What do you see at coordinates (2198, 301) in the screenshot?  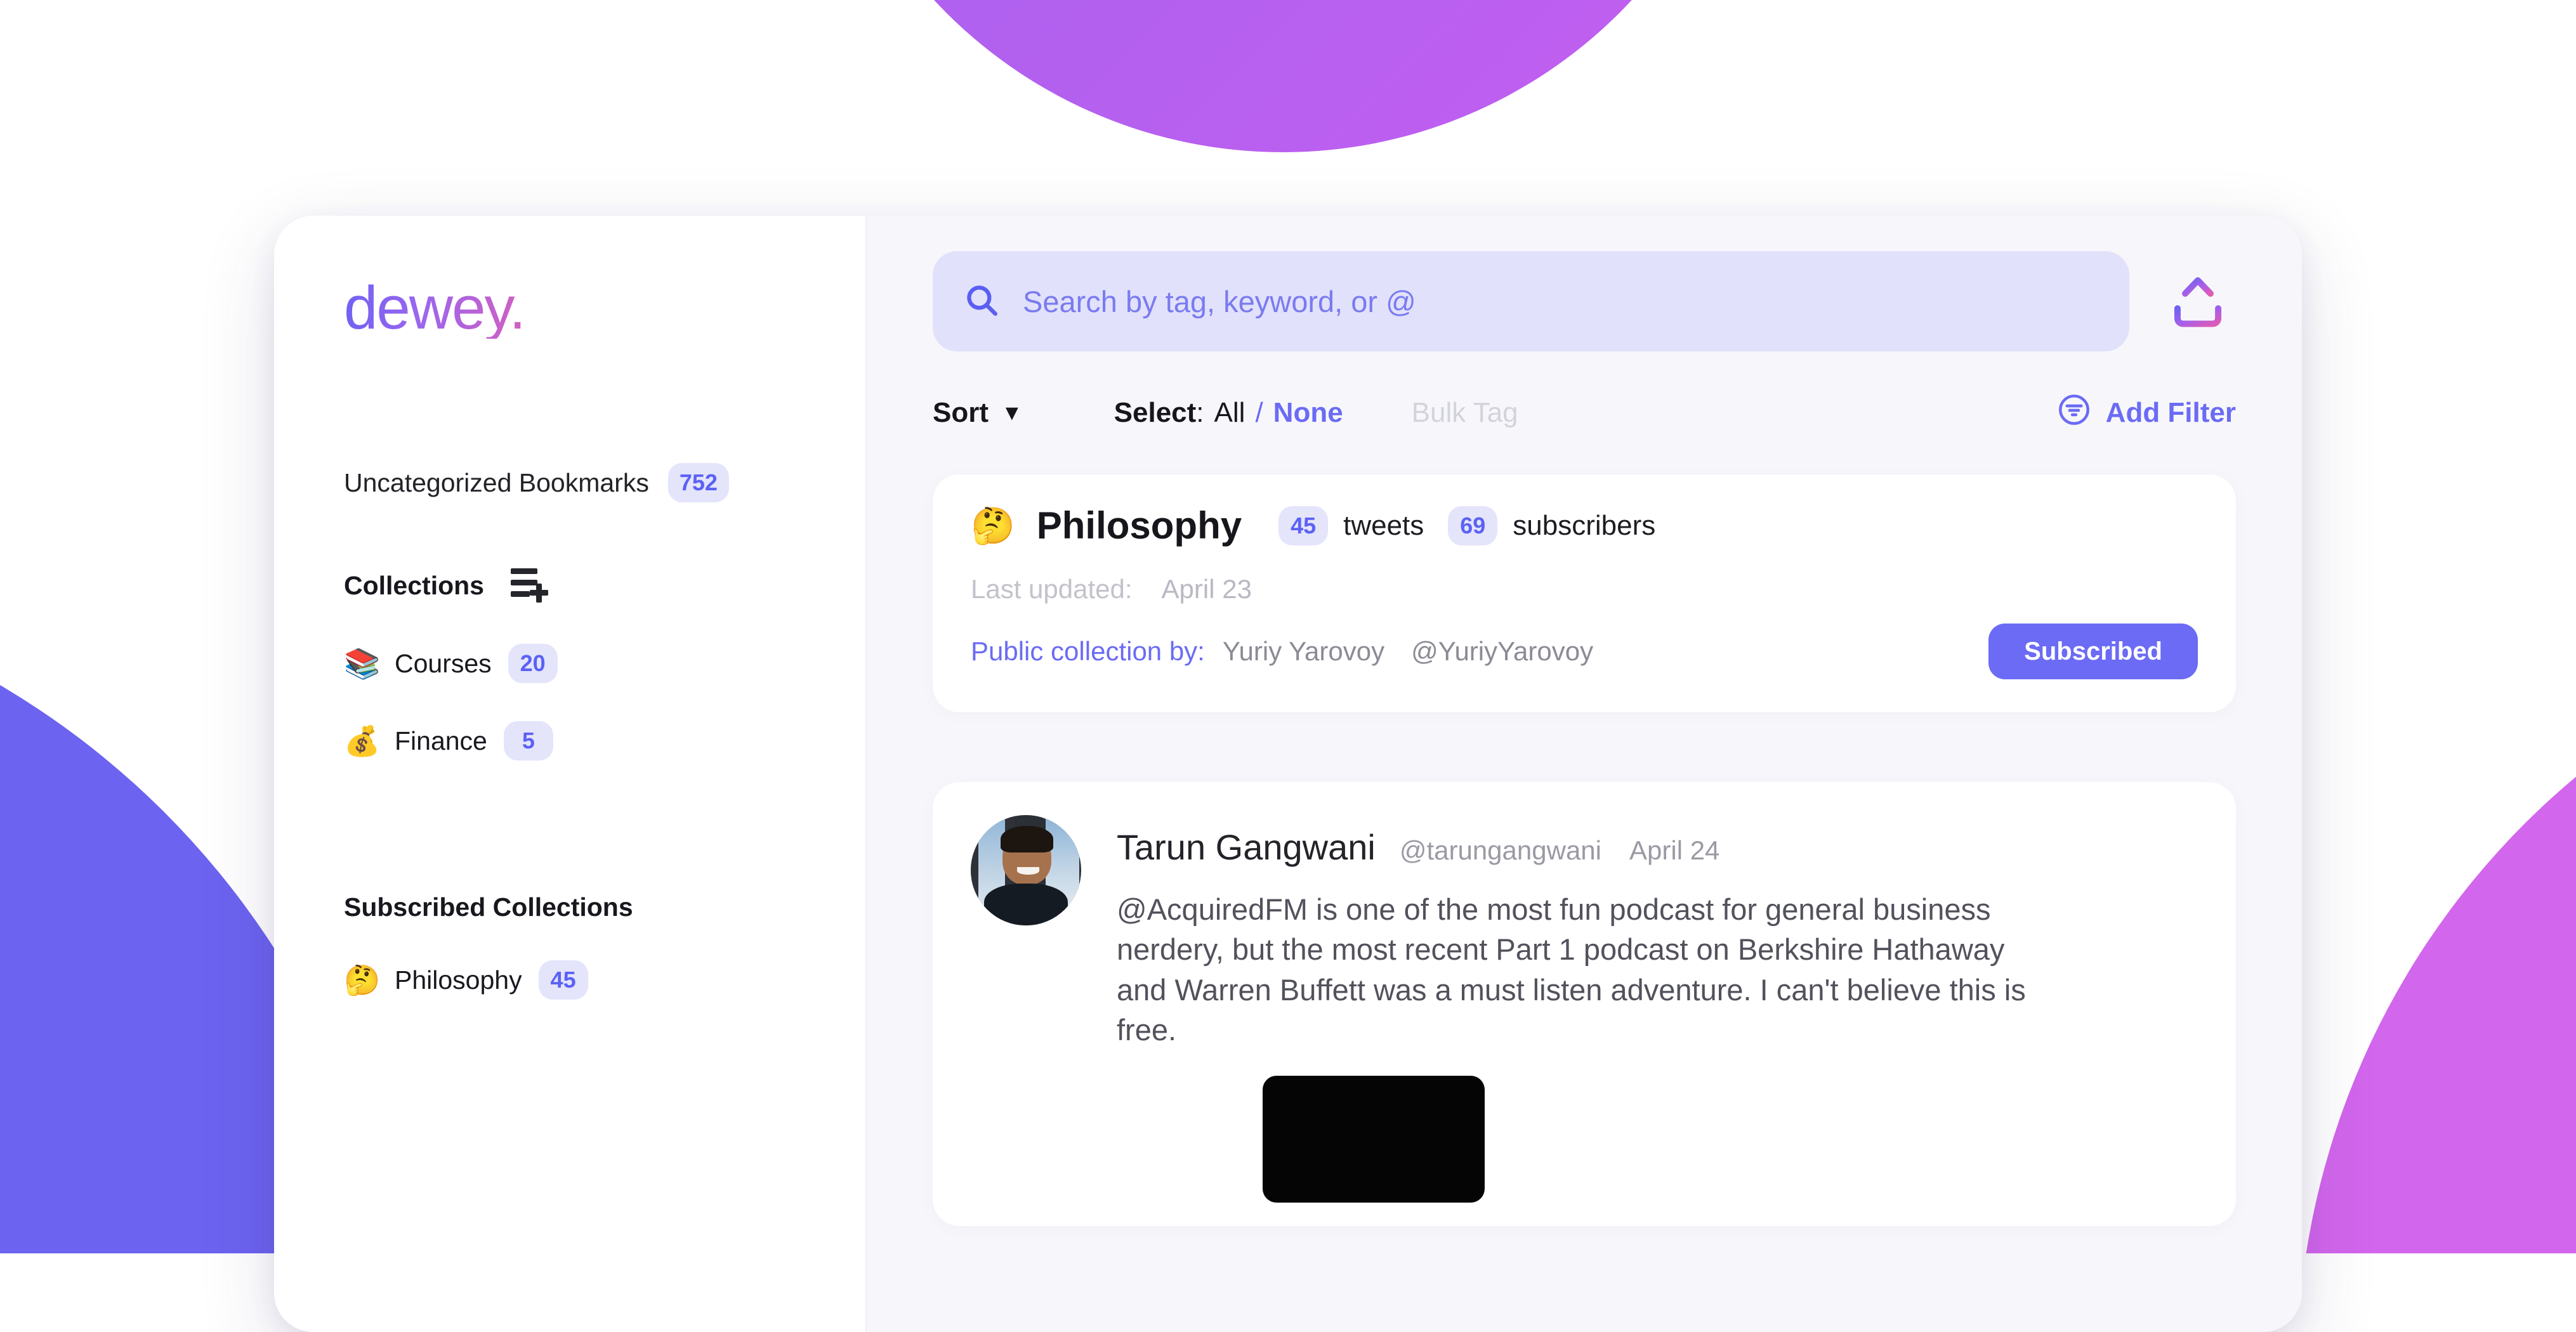 I see `upload-icon` at bounding box center [2198, 301].